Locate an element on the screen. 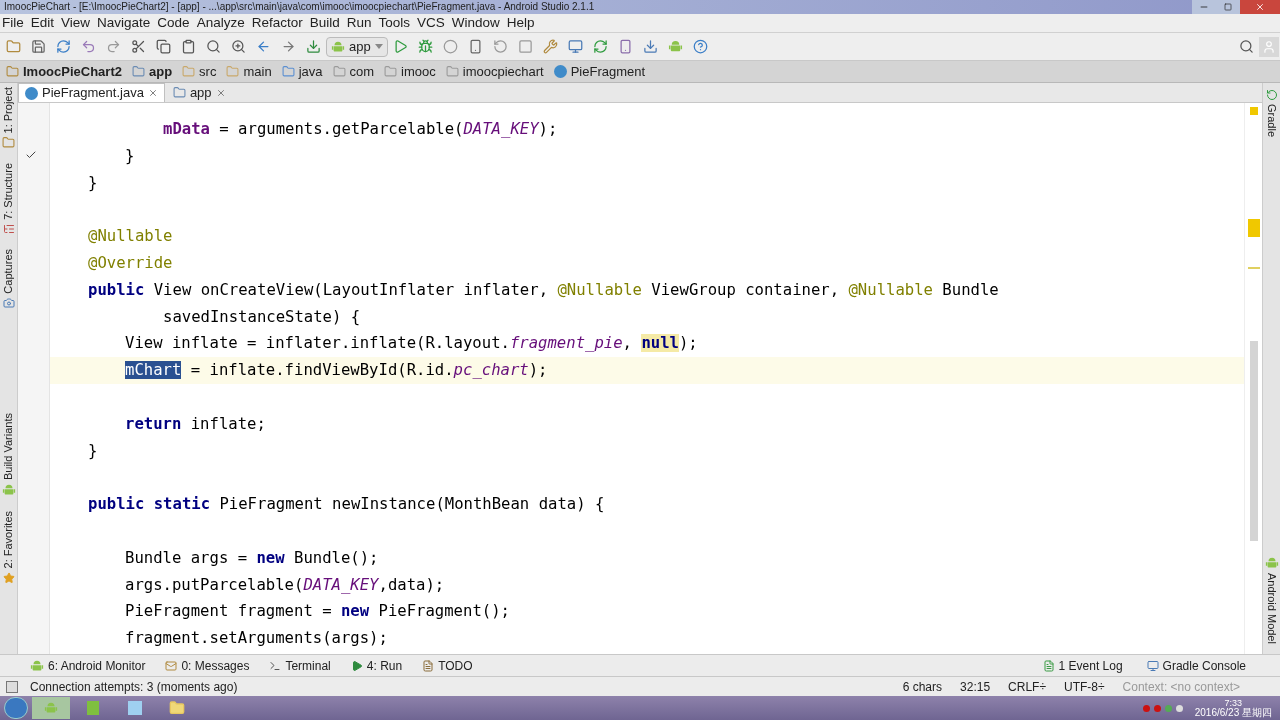 Image resolution: width=1280 pixels, height=720 pixels. minimize-button is located at coordinates (1204, 7).